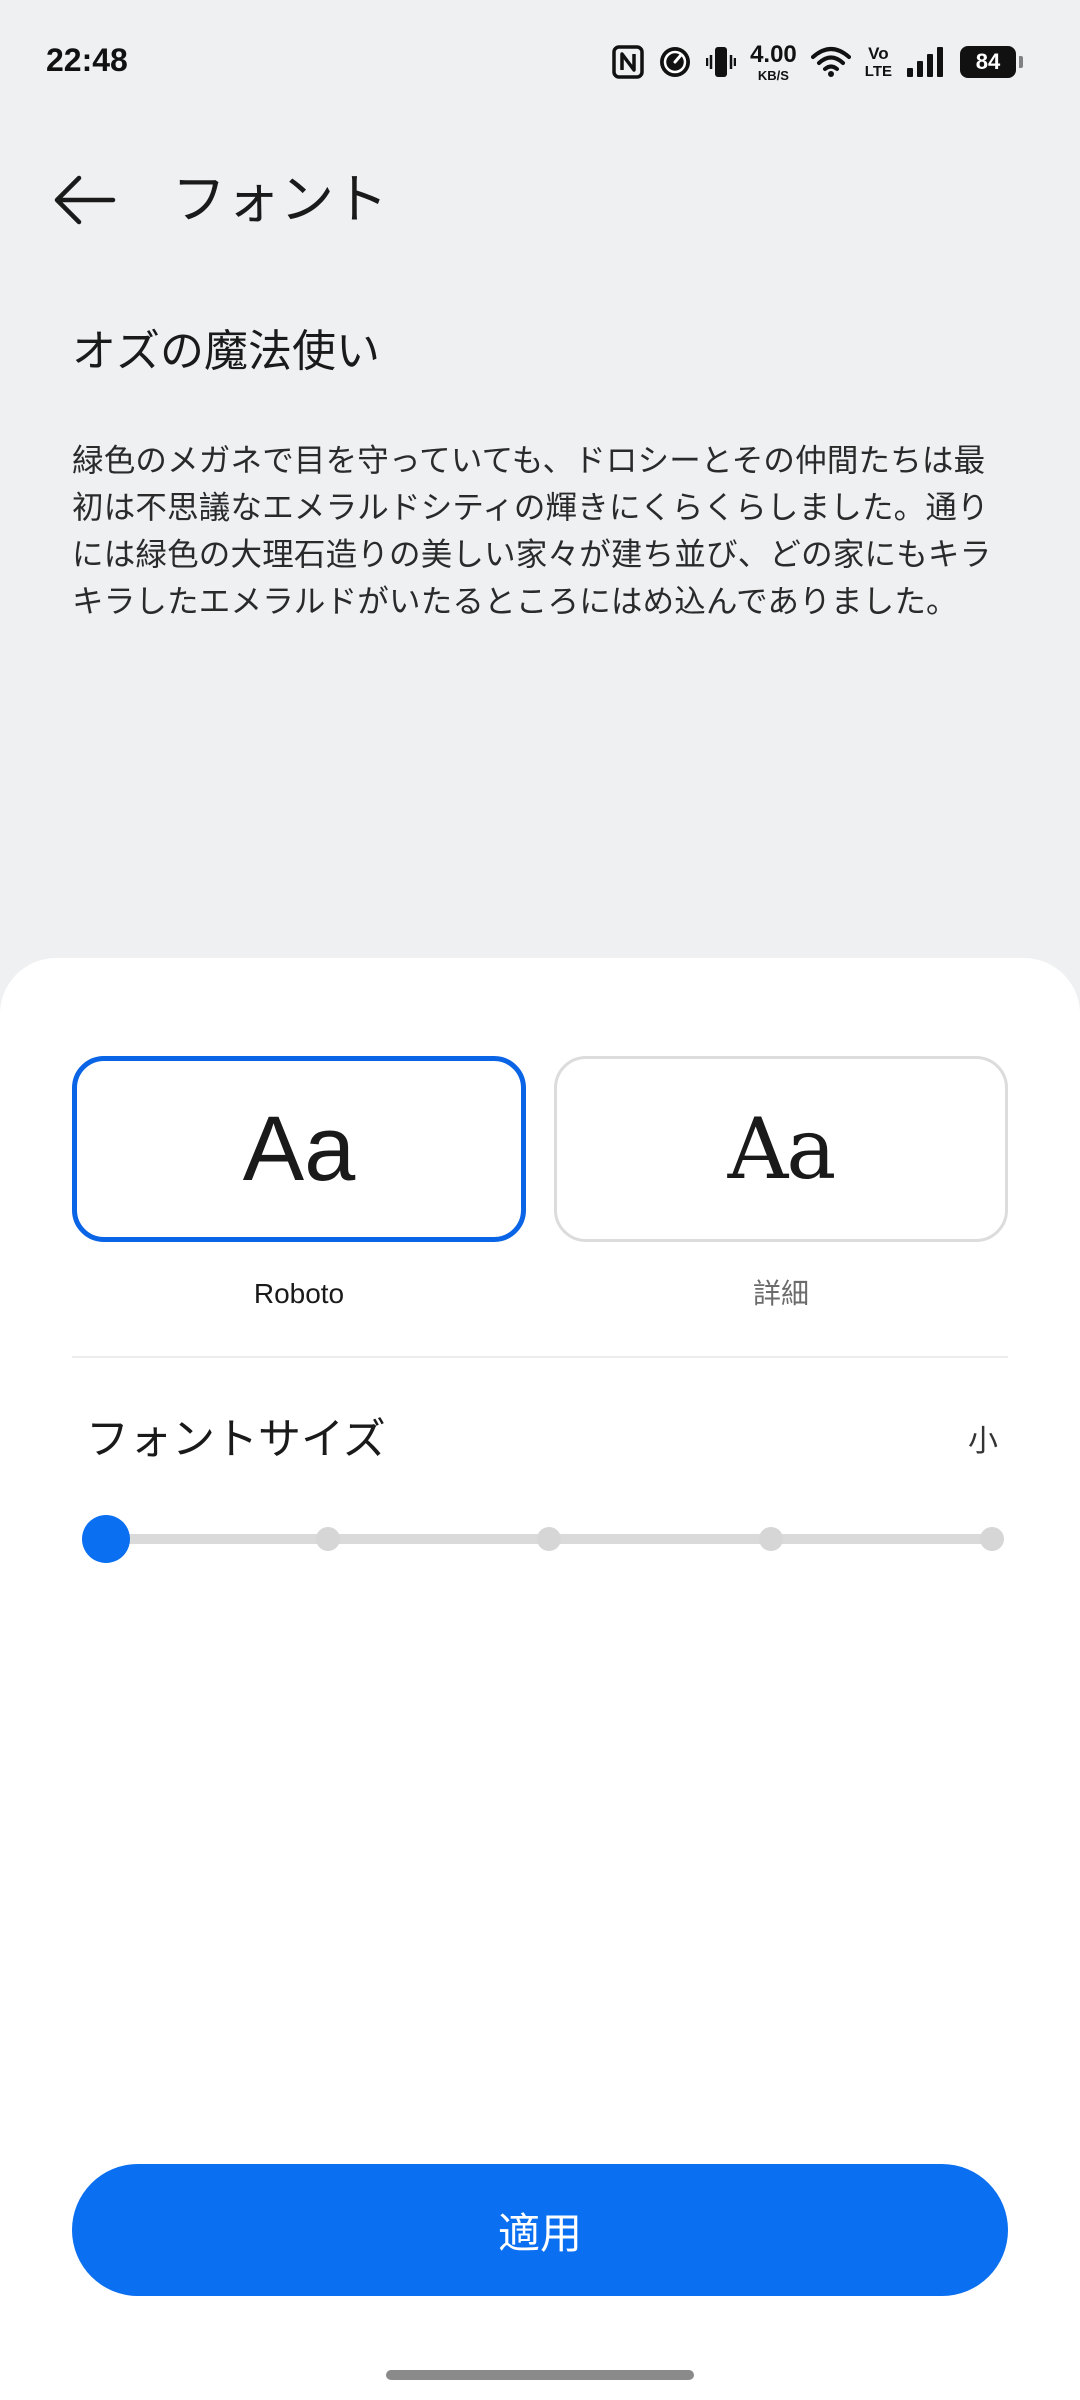  I want to click on status-bar: 22:48 4.00 KB/S Vo LTE 84, so click(540, 62).